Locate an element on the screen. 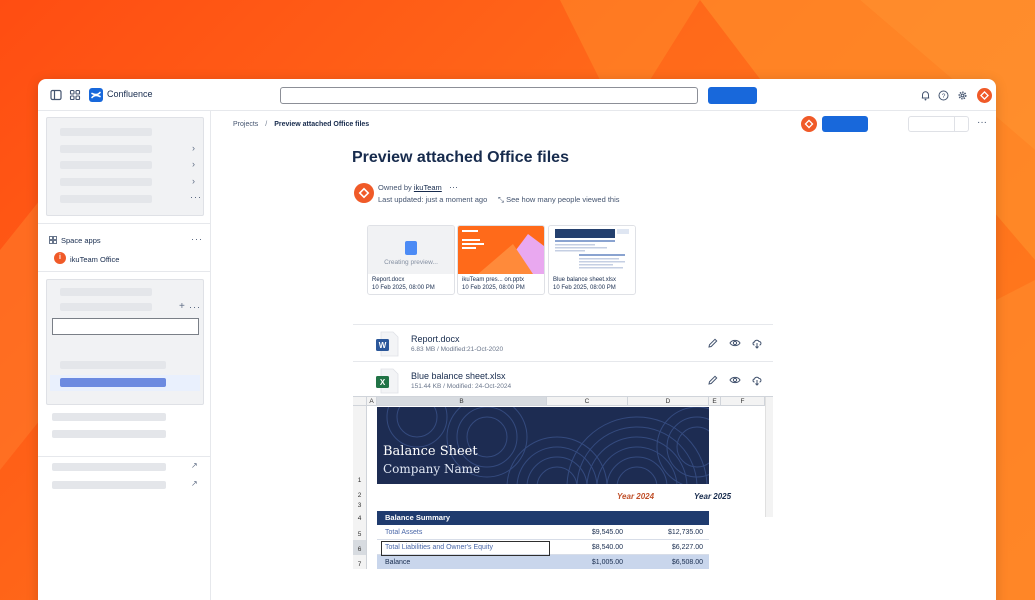 The height and width of the screenshot is (600, 1035). selected-cell is located at coordinates (465, 548).